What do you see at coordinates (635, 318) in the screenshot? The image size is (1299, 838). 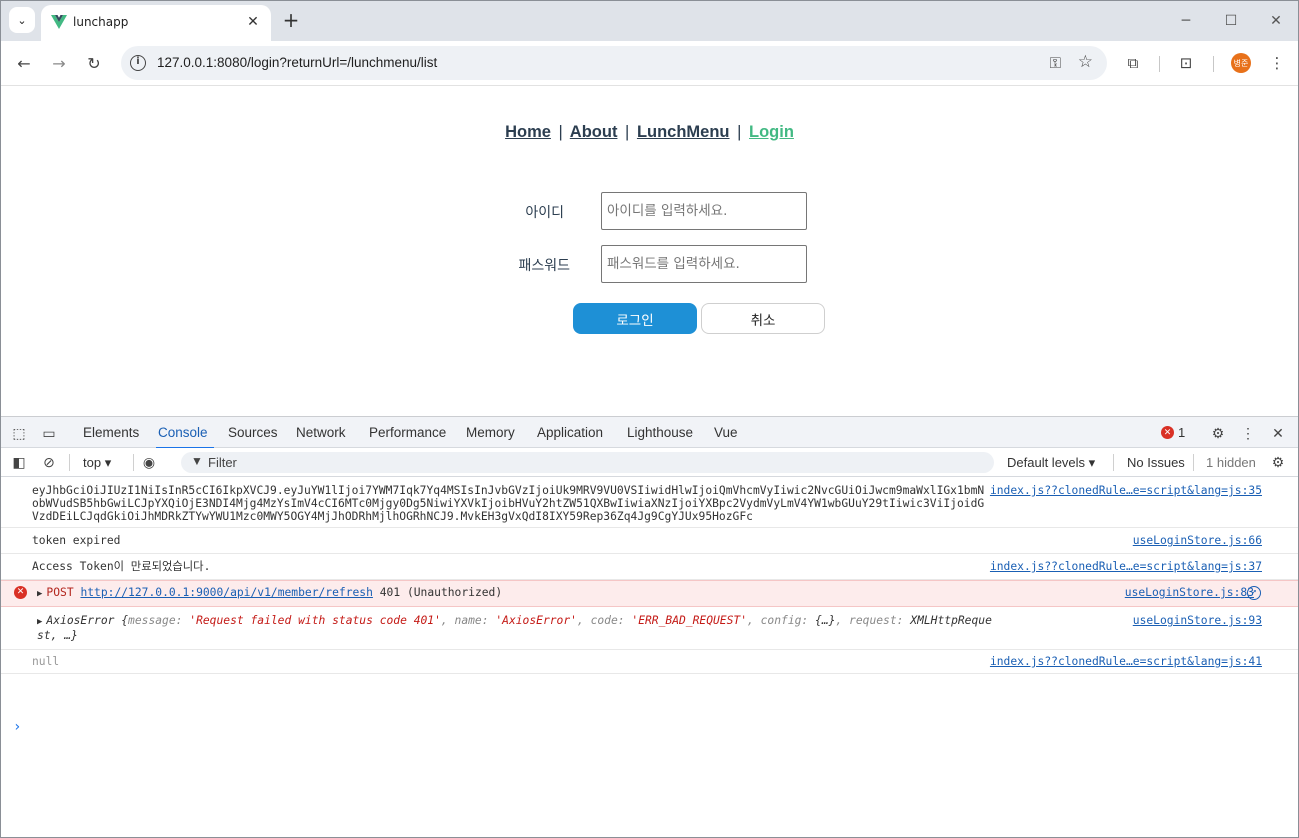 I see `login-button: 로그인` at bounding box center [635, 318].